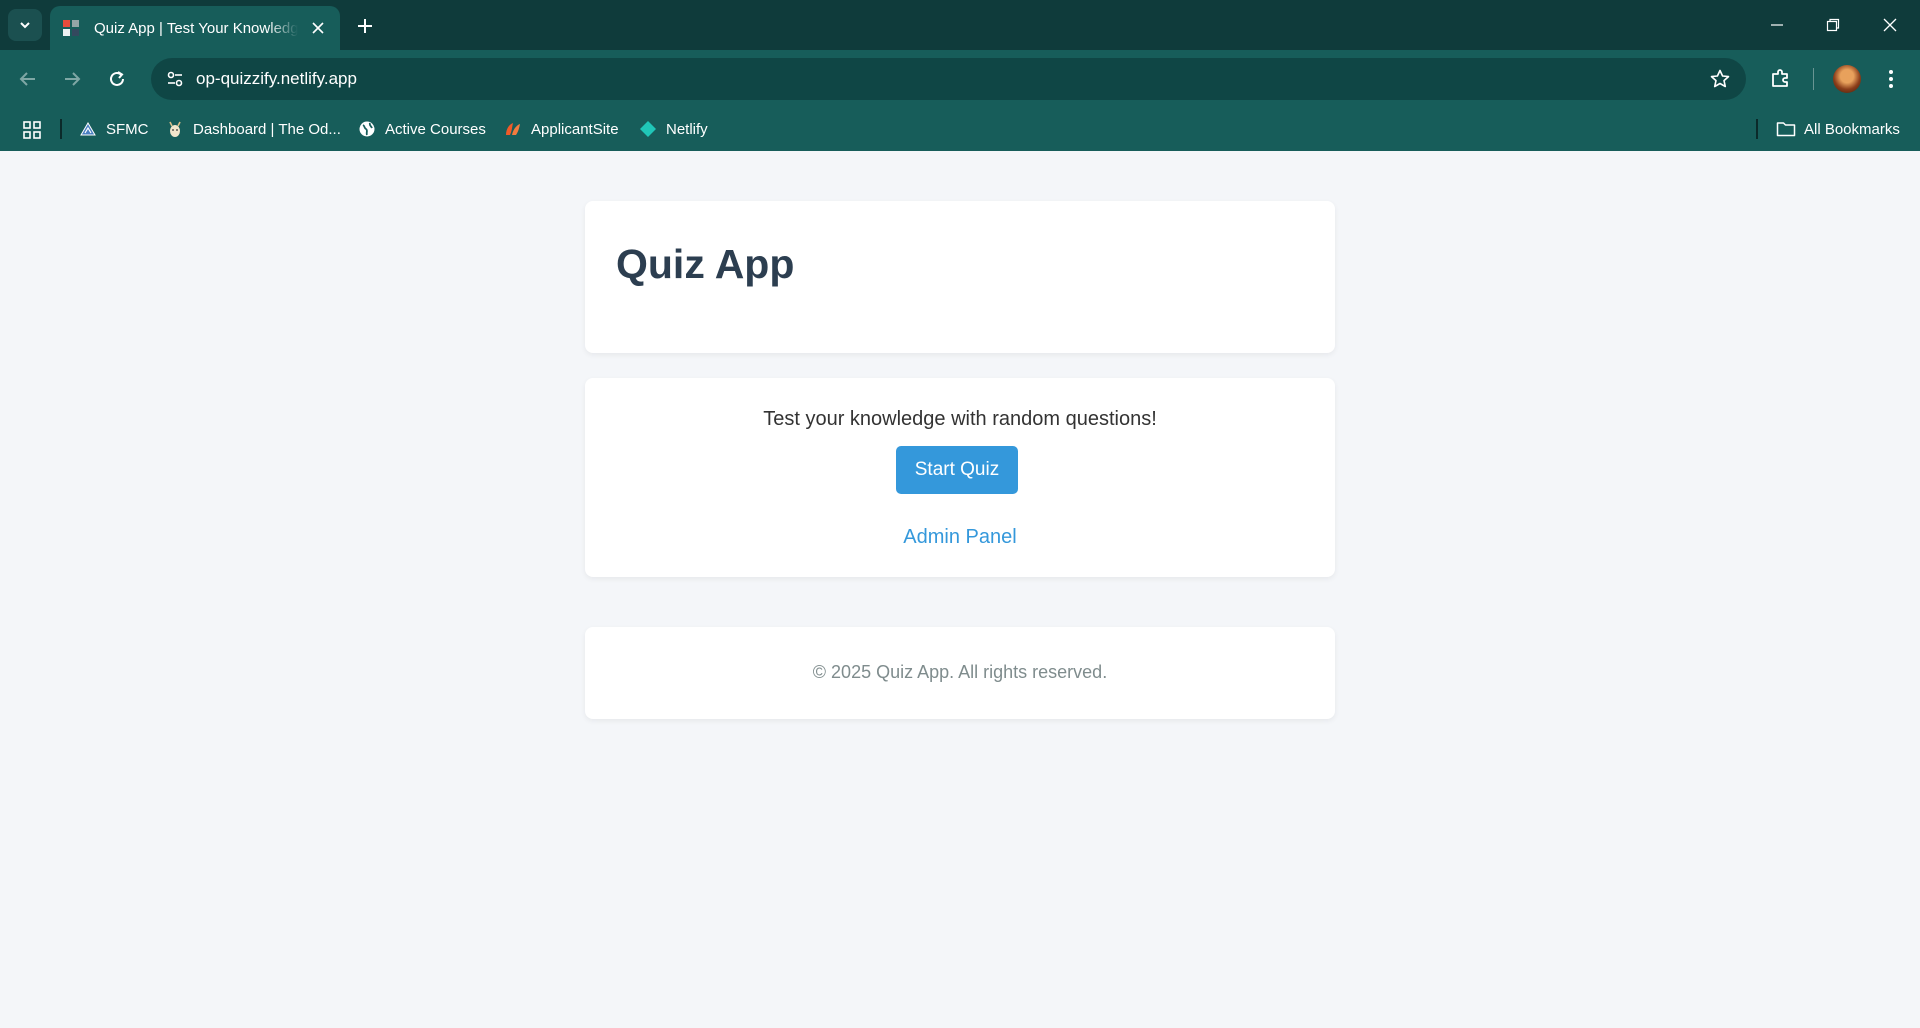 Image resolution: width=1920 pixels, height=1028 pixels. I want to click on reload-icon, so click(117, 78).